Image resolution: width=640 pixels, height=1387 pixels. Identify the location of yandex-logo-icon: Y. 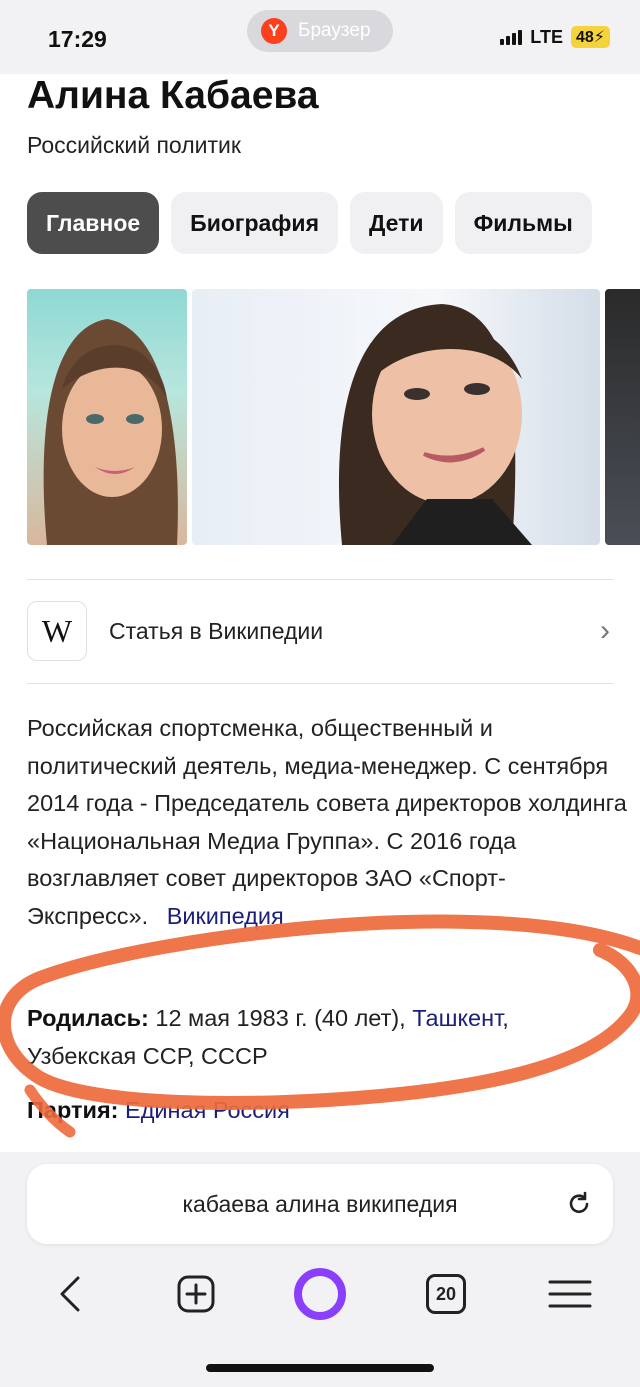
(274, 31).